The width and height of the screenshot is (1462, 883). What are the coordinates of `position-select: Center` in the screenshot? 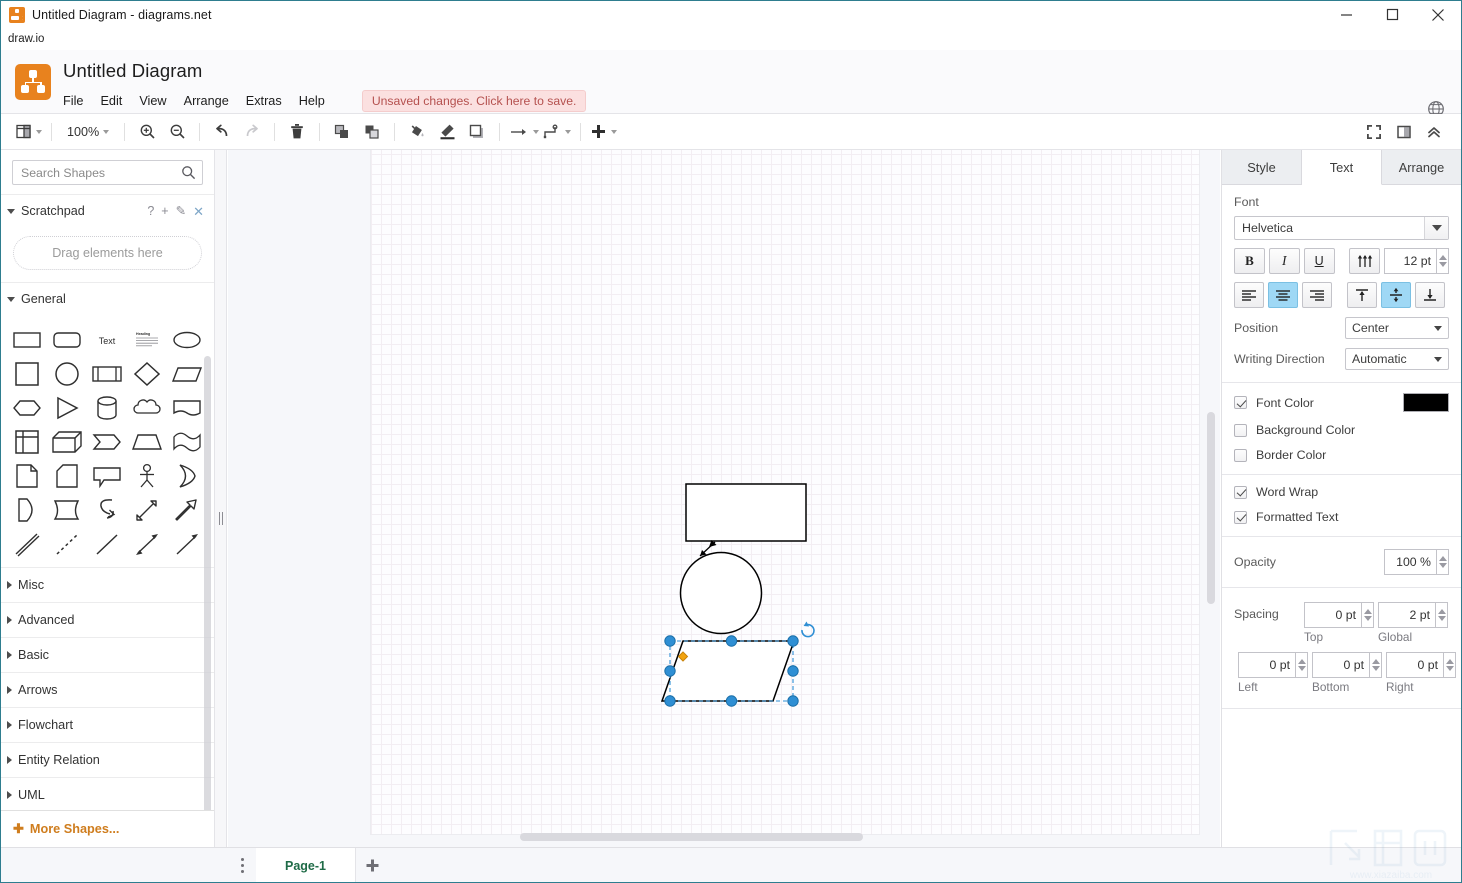 It's located at (1397, 328).